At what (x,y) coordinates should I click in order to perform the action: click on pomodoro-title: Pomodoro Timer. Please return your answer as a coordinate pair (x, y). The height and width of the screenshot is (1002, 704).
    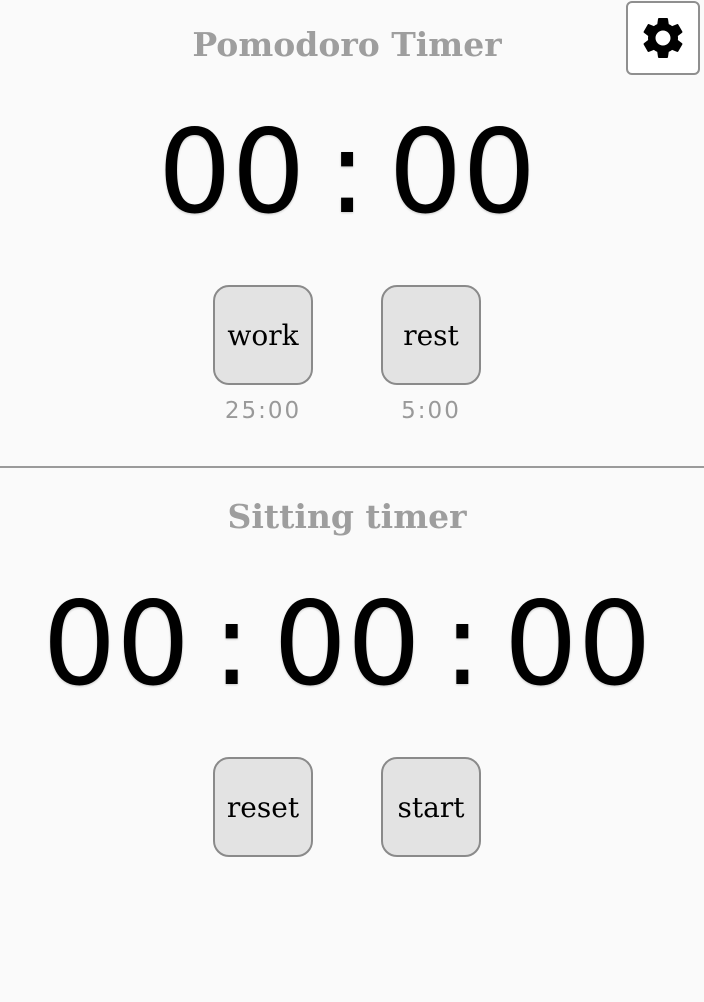
    Looking at the image, I should click on (347, 44).